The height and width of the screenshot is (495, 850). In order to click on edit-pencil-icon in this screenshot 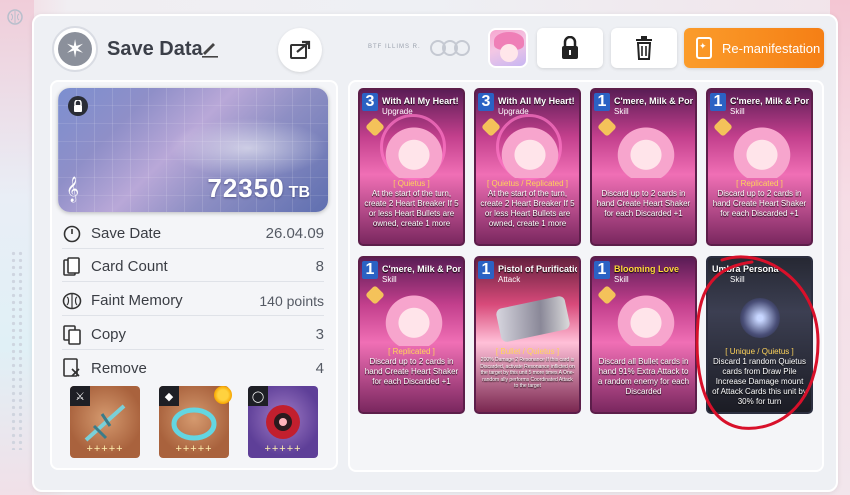, I will do `click(210, 50)`.